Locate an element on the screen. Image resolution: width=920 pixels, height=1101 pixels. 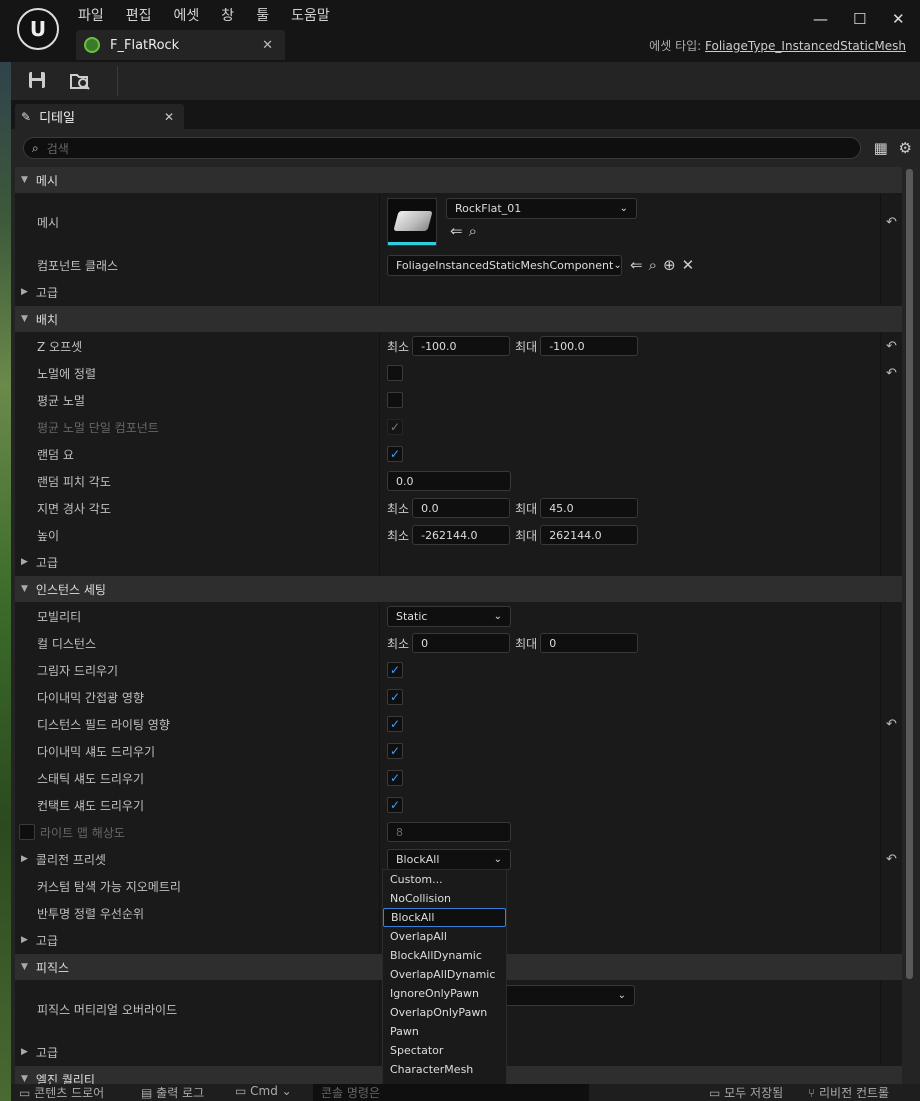
asset-type-link: FoliageType_InstancedStaticMesh is located at coordinates (805, 46).